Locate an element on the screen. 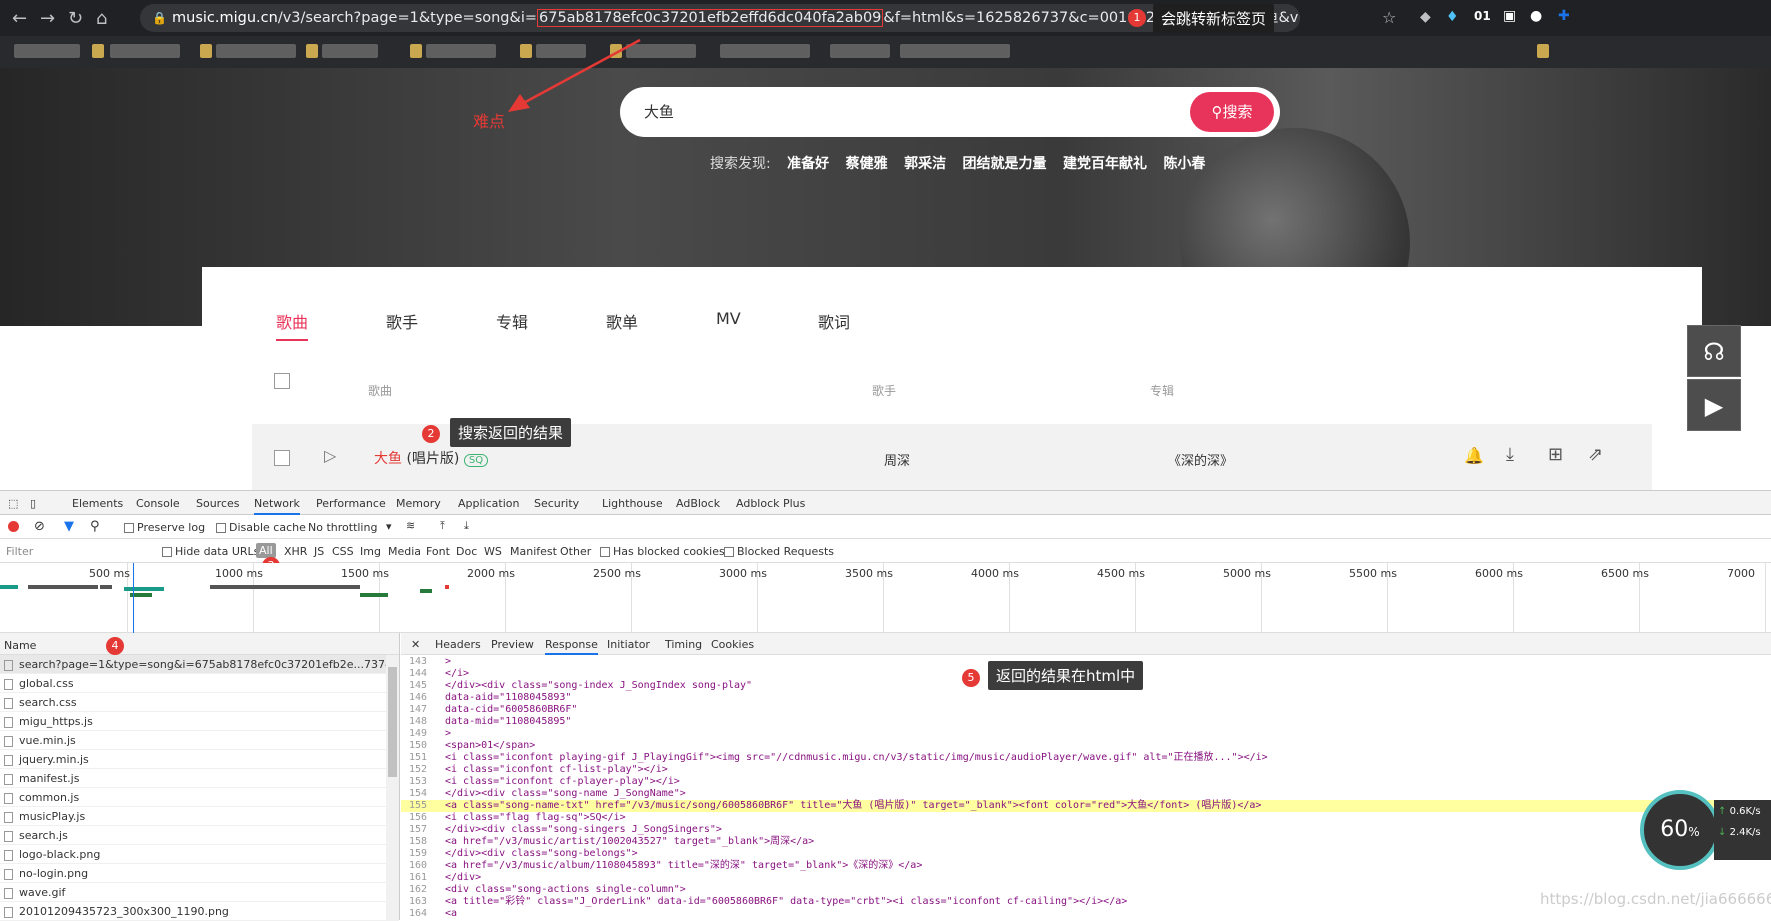 Image resolution: width=1771 pixels, height=921 pixels. player-play-icon: ▶ is located at coordinates (1714, 405).